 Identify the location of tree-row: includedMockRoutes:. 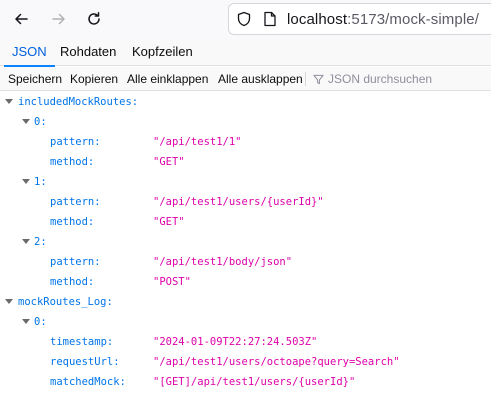
(245, 102).